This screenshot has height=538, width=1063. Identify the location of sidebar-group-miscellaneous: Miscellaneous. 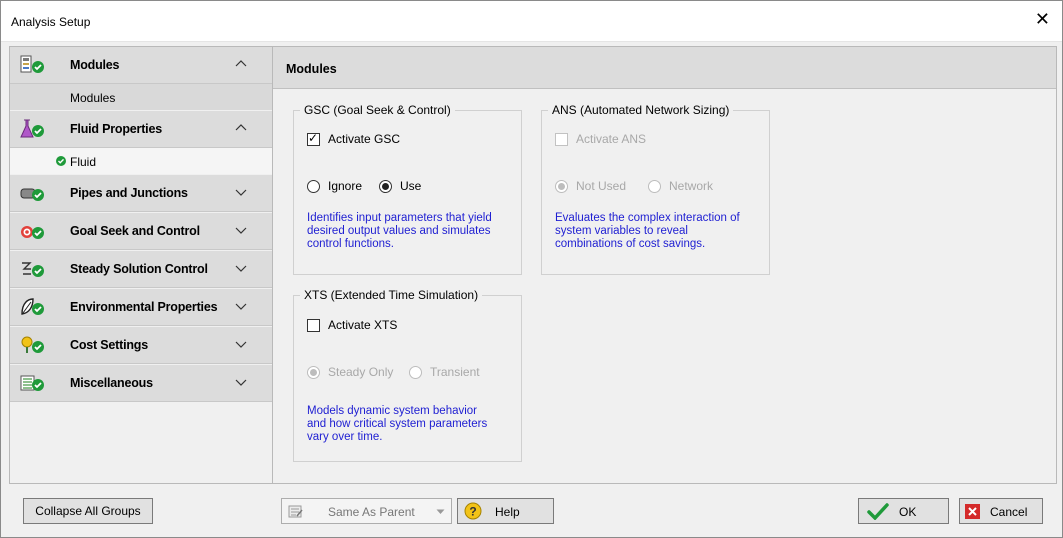
(141, 383).